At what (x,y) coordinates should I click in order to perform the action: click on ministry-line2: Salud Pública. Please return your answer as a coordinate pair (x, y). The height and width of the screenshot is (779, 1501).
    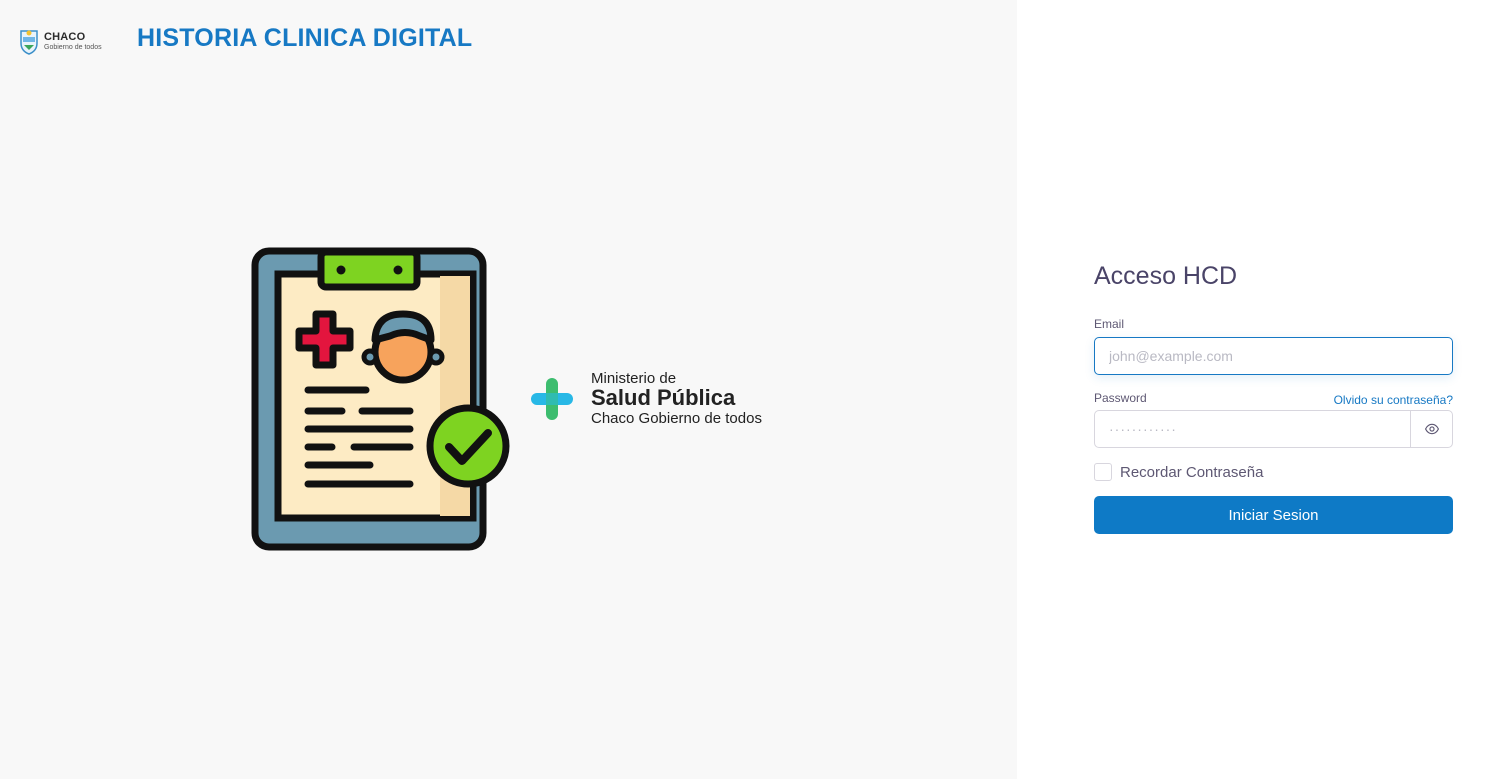
    Looking at the image, I should click on (663, 397).